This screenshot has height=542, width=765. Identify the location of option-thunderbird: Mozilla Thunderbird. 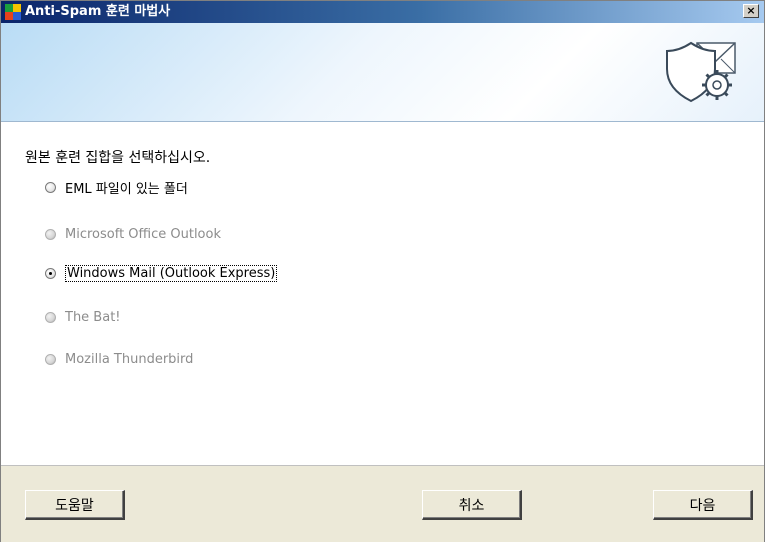
(119, 359).